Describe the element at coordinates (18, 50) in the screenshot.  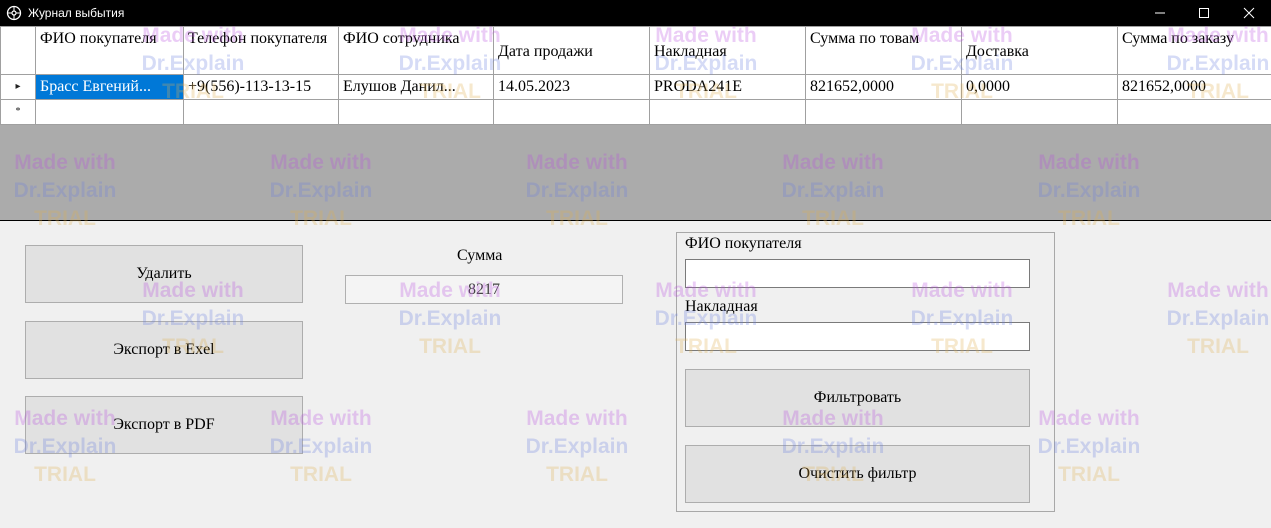
I see `corner-header` at that location.